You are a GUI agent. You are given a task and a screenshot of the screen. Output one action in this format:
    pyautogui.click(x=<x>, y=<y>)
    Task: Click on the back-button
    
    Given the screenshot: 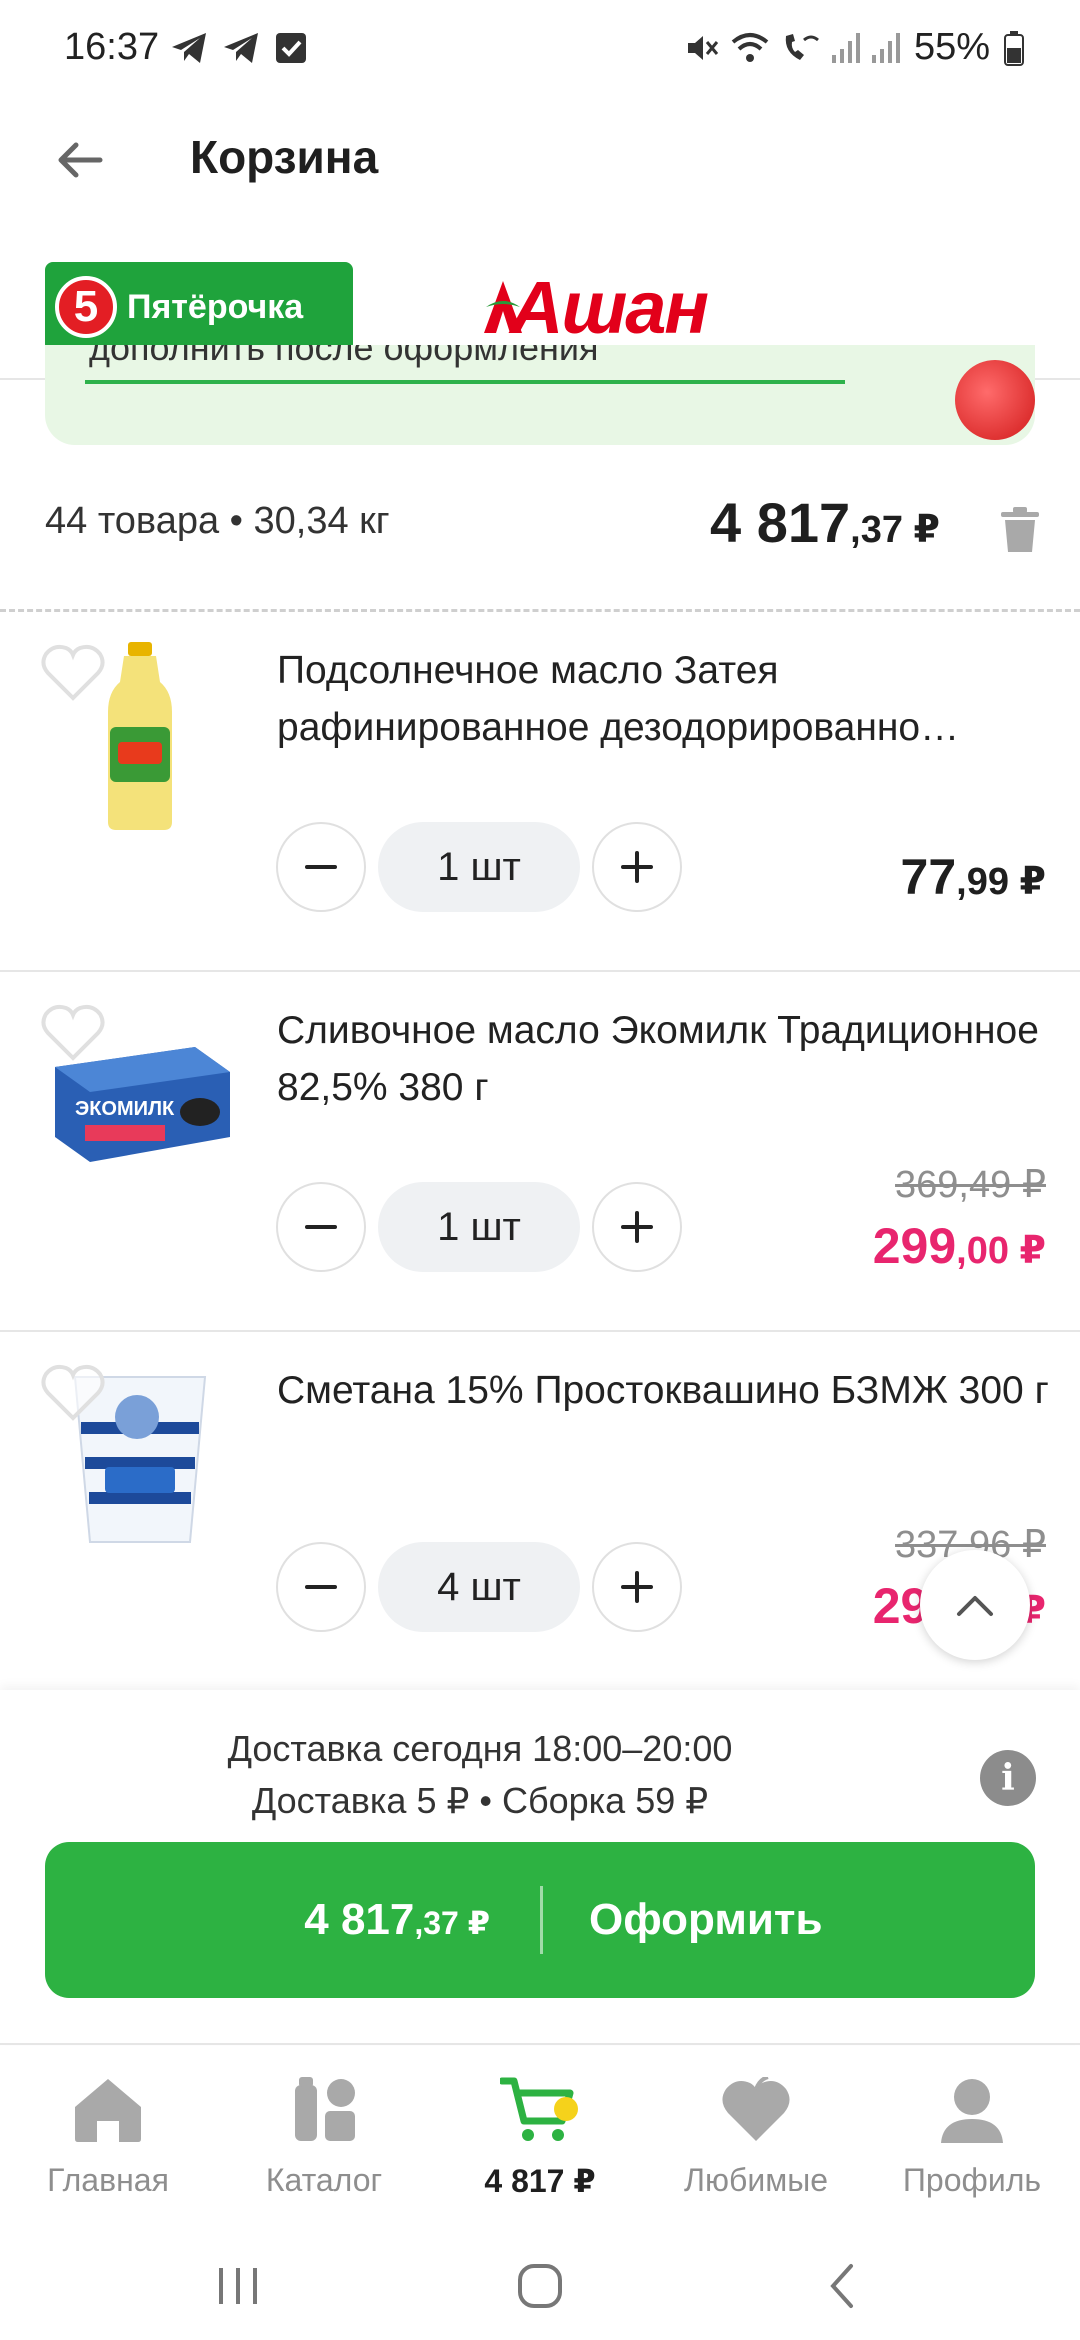 What is the action you would take?
    pyautogui.click(x=80, y=160)
    